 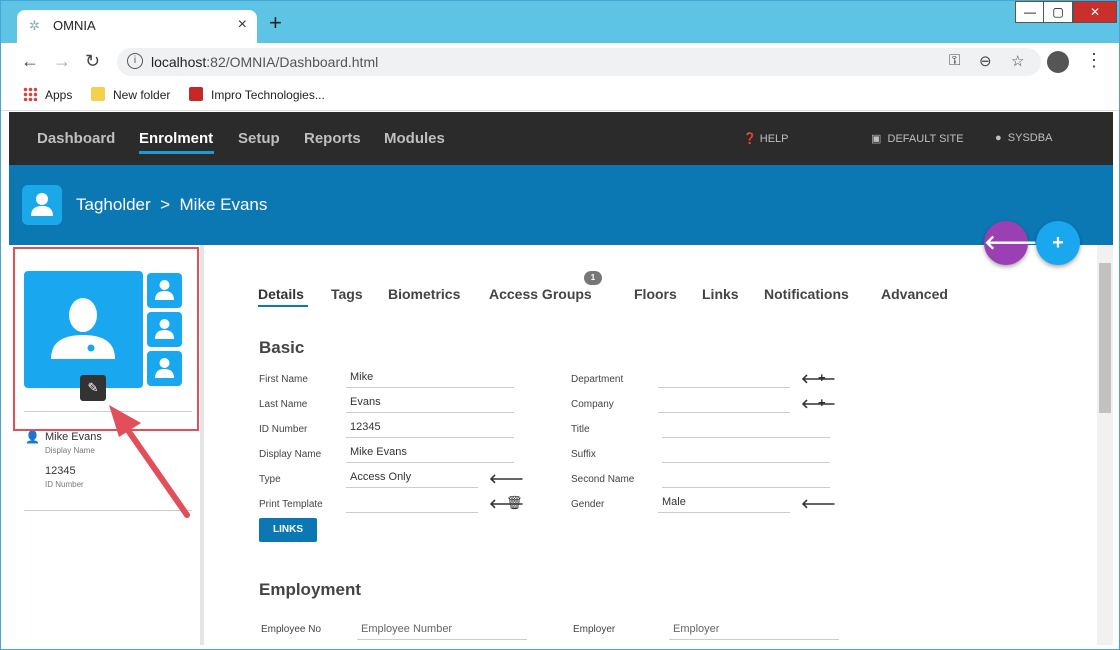 I want to click on employer-label: Employer, so click(x=594, y=629).